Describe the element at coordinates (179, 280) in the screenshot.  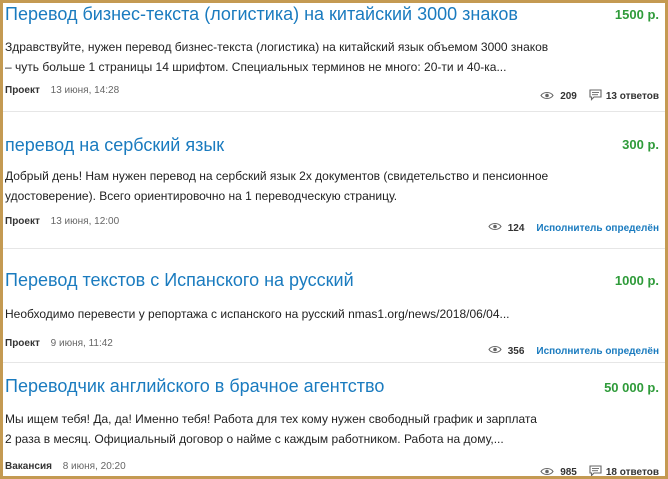
I see `listing-title: Перевод текстов с Испанского на русский` at that location.